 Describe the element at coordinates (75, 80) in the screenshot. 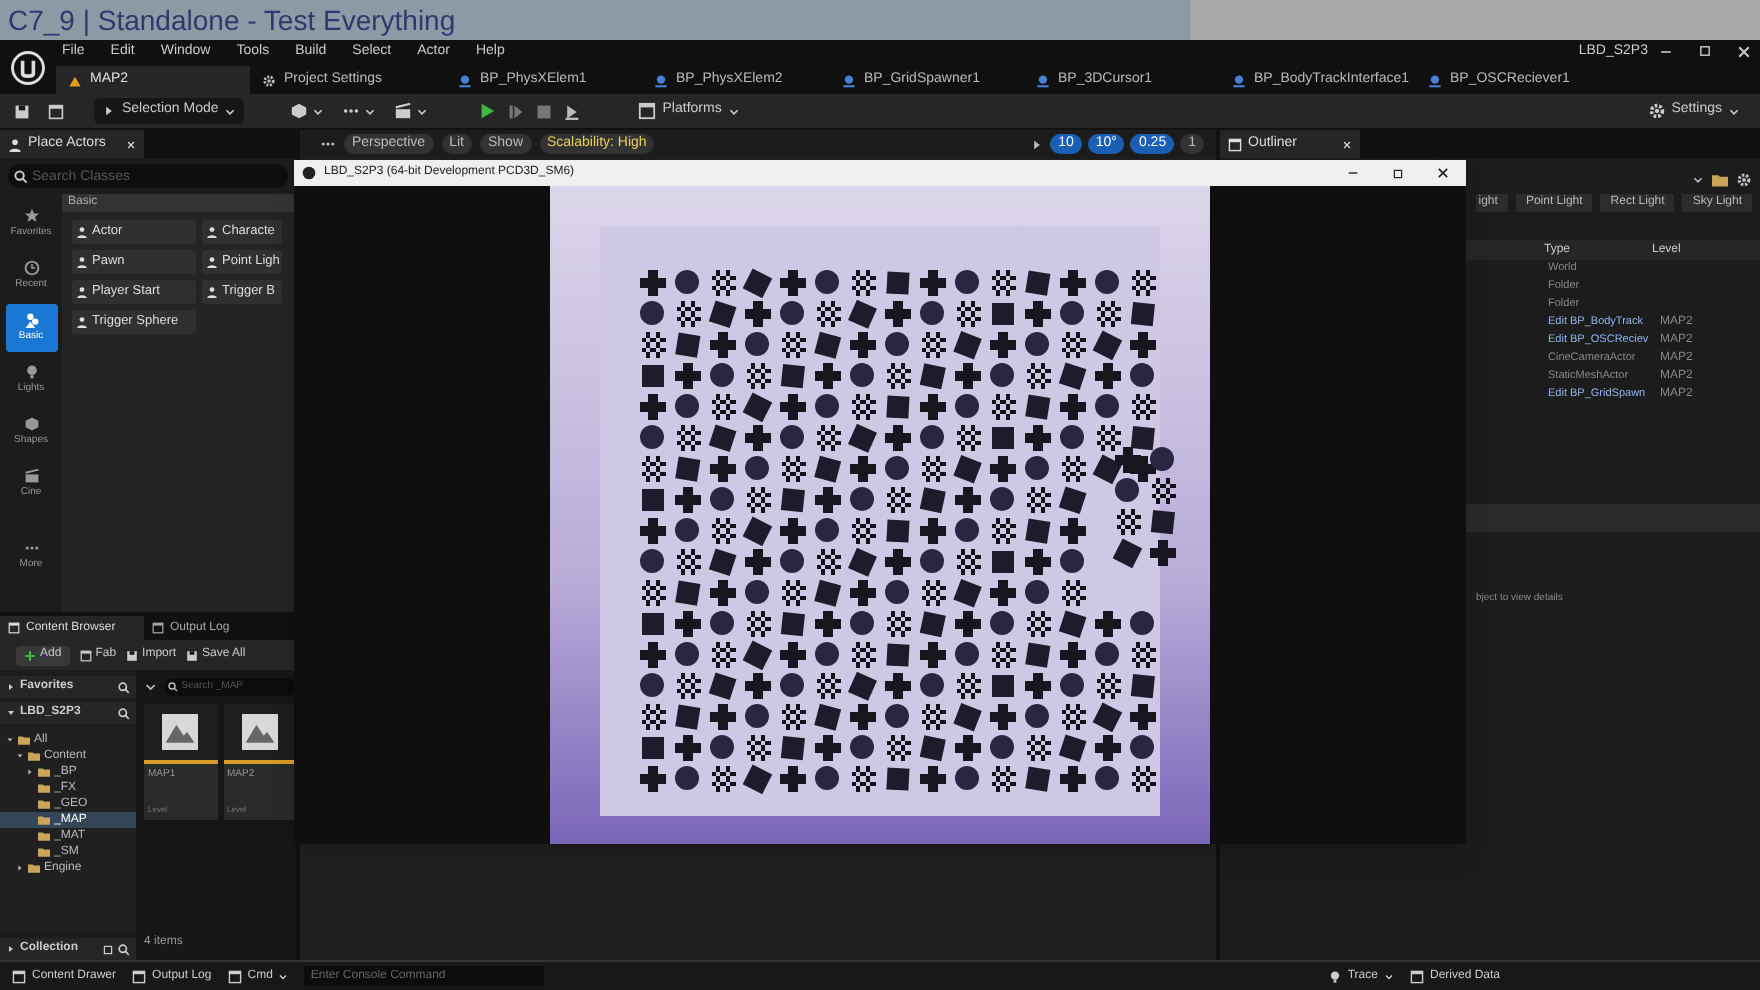

I see `level-icon` at that location.